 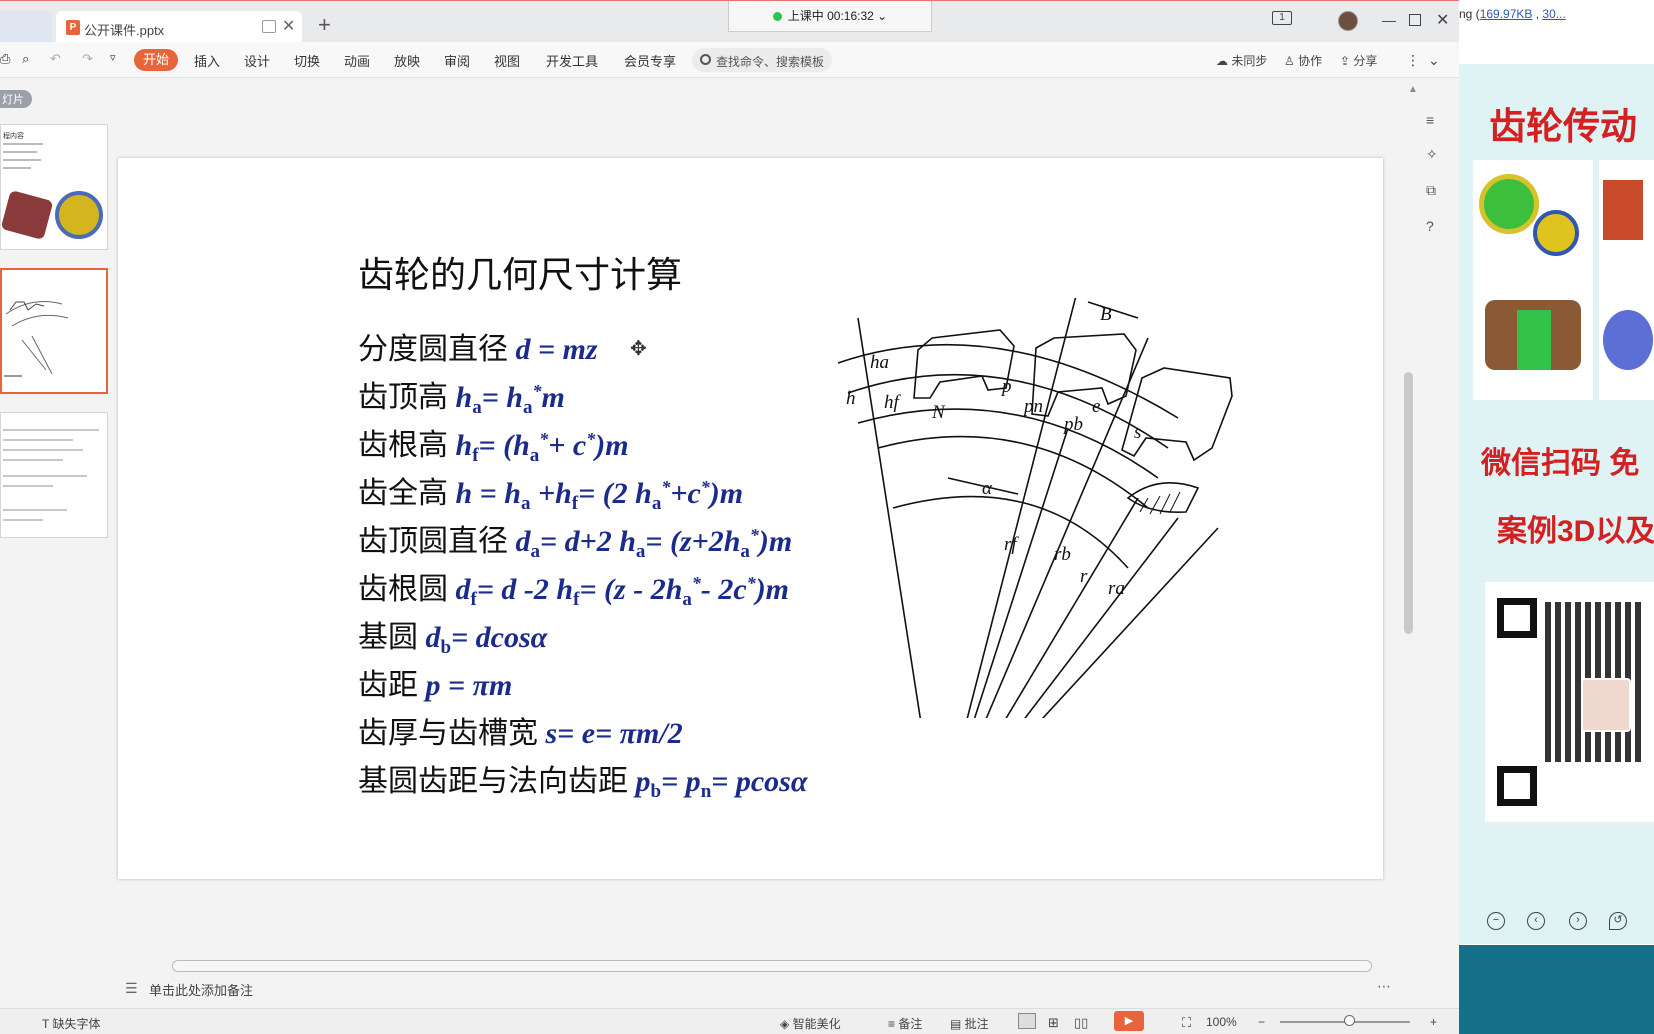 I want to click on label-rb: rb, so click(x=1062, y=554).